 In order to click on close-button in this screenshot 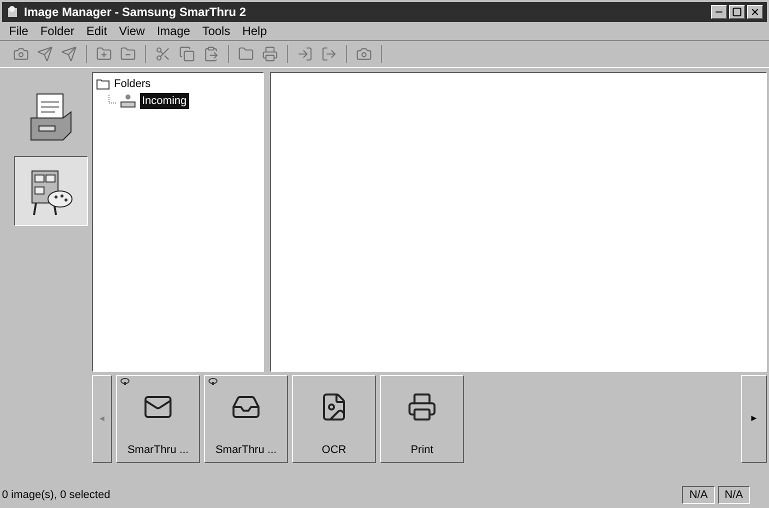, I will do `click(755, 12)`.